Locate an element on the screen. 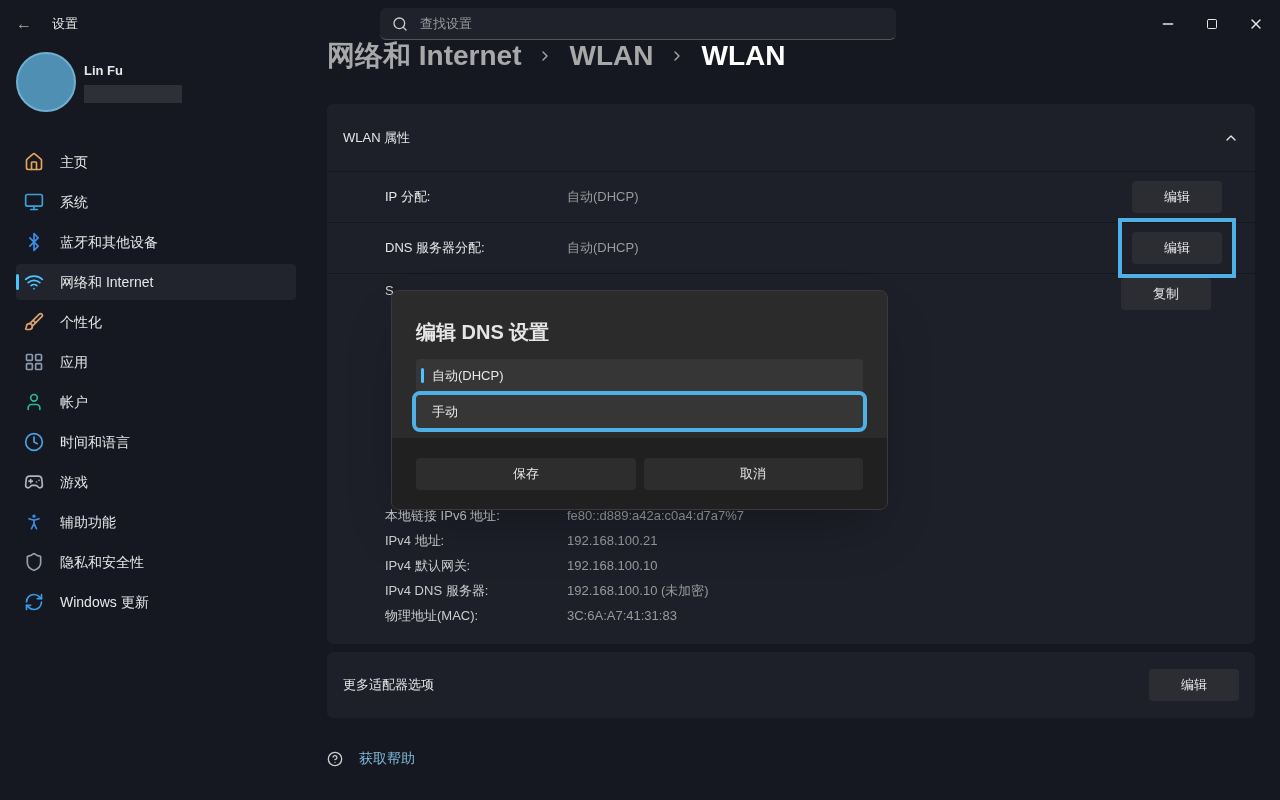 The image size is (1280, 800). property-label: 本地链接 IPv6 地址: is located at coordinates (443, 515).